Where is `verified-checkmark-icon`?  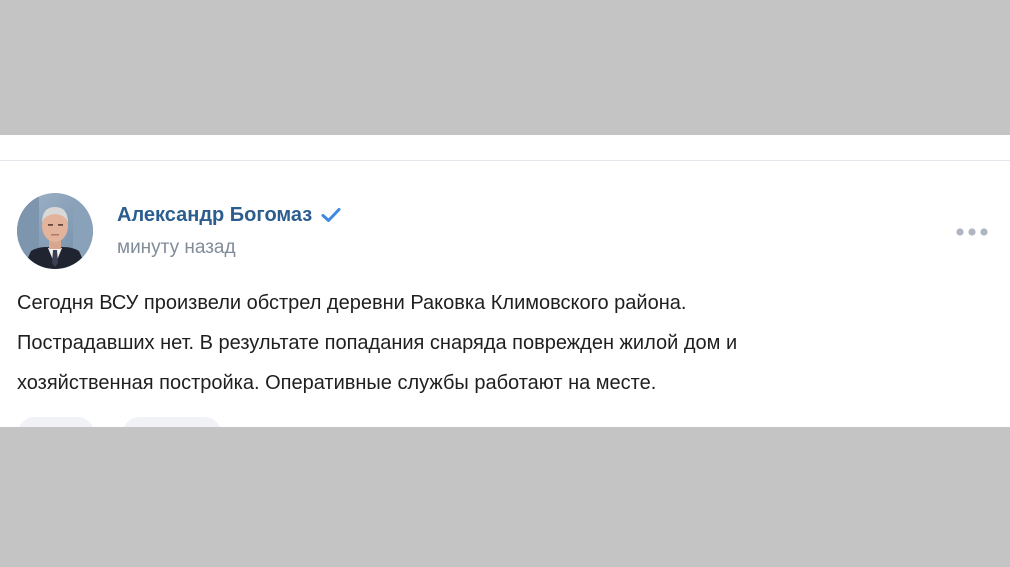 verified-checkmark-icon is located at coordinates (331, 215).